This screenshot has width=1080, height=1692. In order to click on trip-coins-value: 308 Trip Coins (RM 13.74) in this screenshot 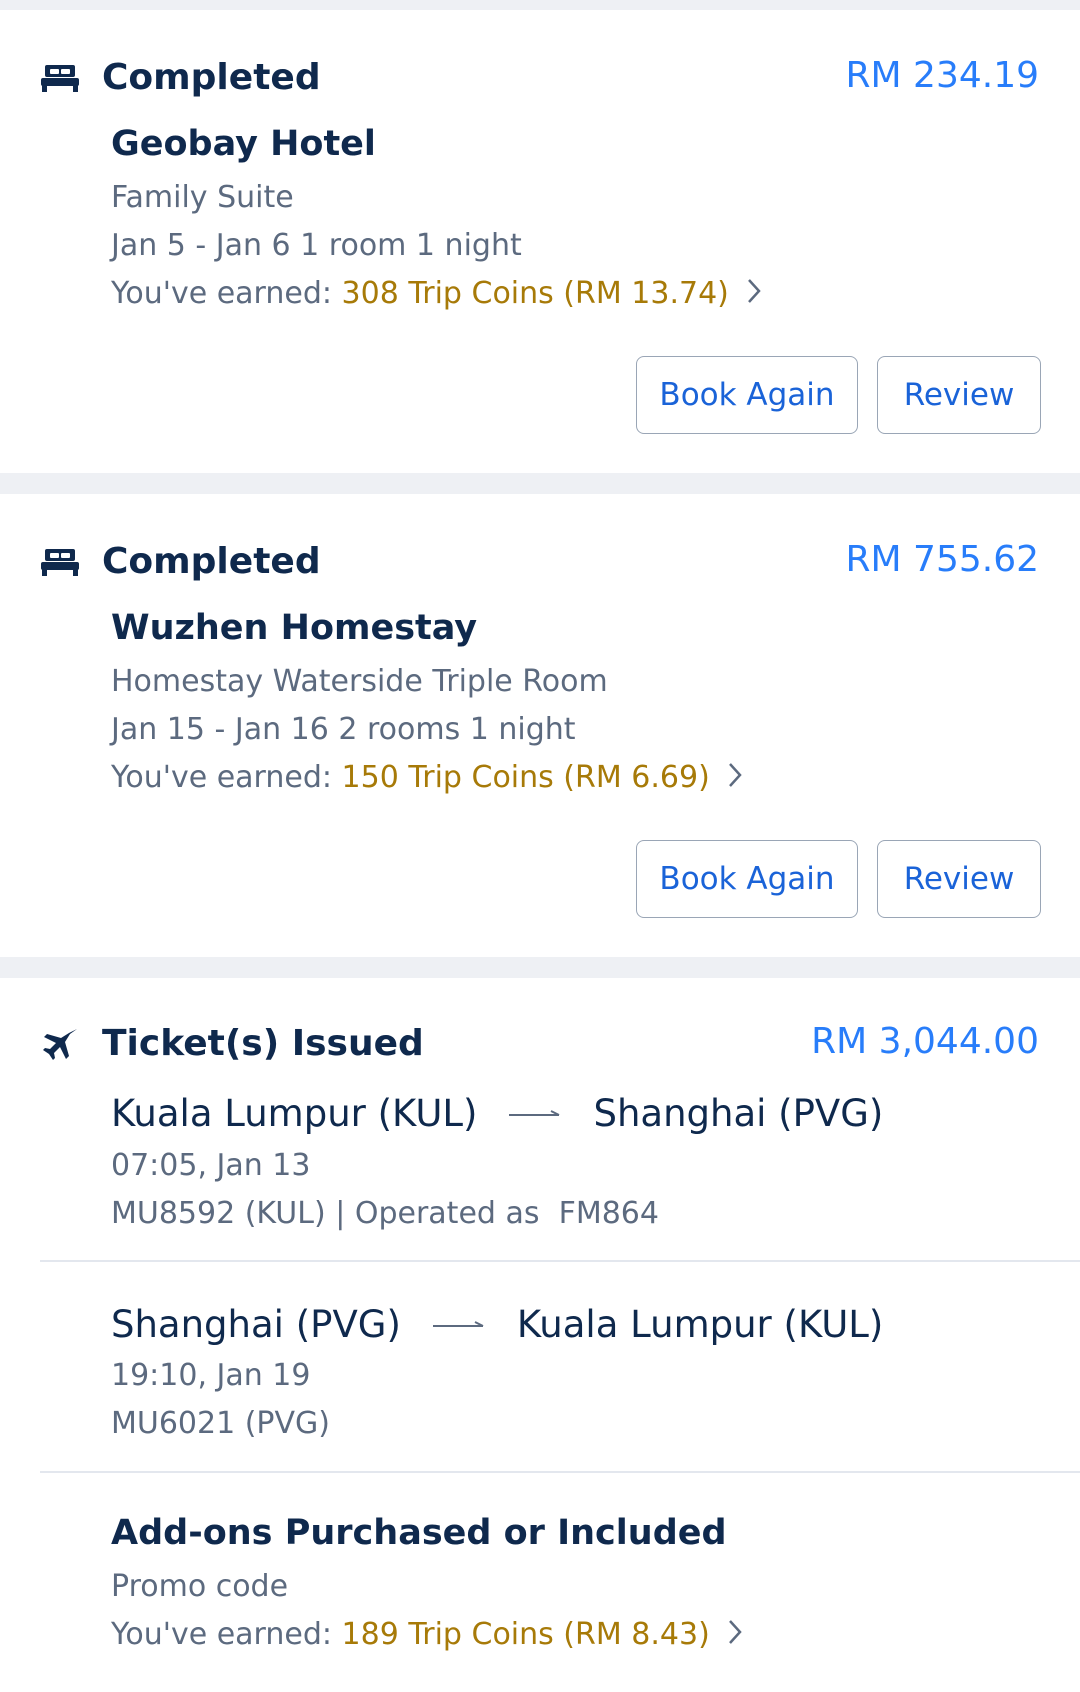, I will do `click(535, 293)`.